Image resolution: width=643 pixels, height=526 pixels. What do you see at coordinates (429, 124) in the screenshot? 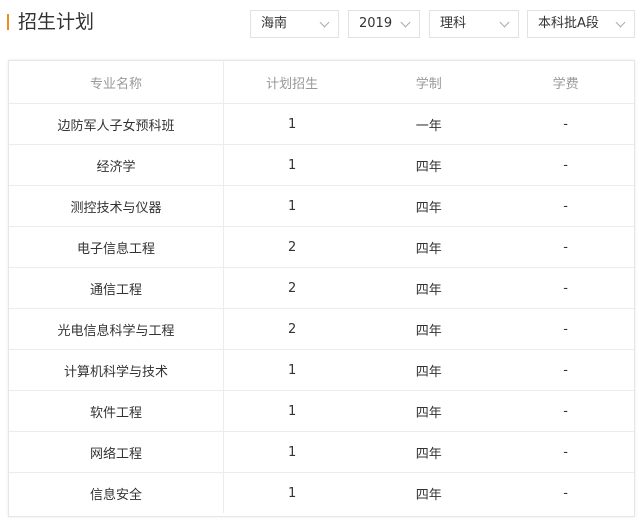
I see `cell-duration: 一年` at bounding box center [429, 124].